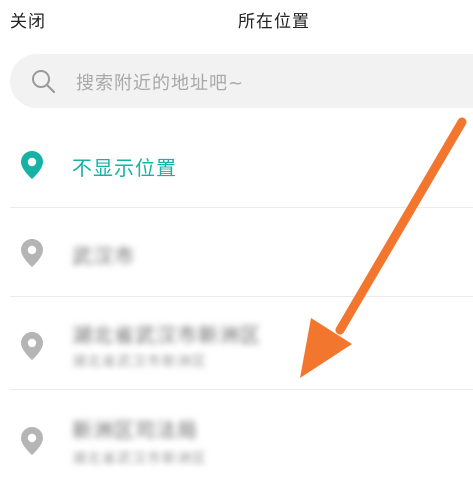  What do you see at coordinates (135, 430) in the screenshot?
I see `location-name: 新洲区司法局` at bounding box center [135, 430].